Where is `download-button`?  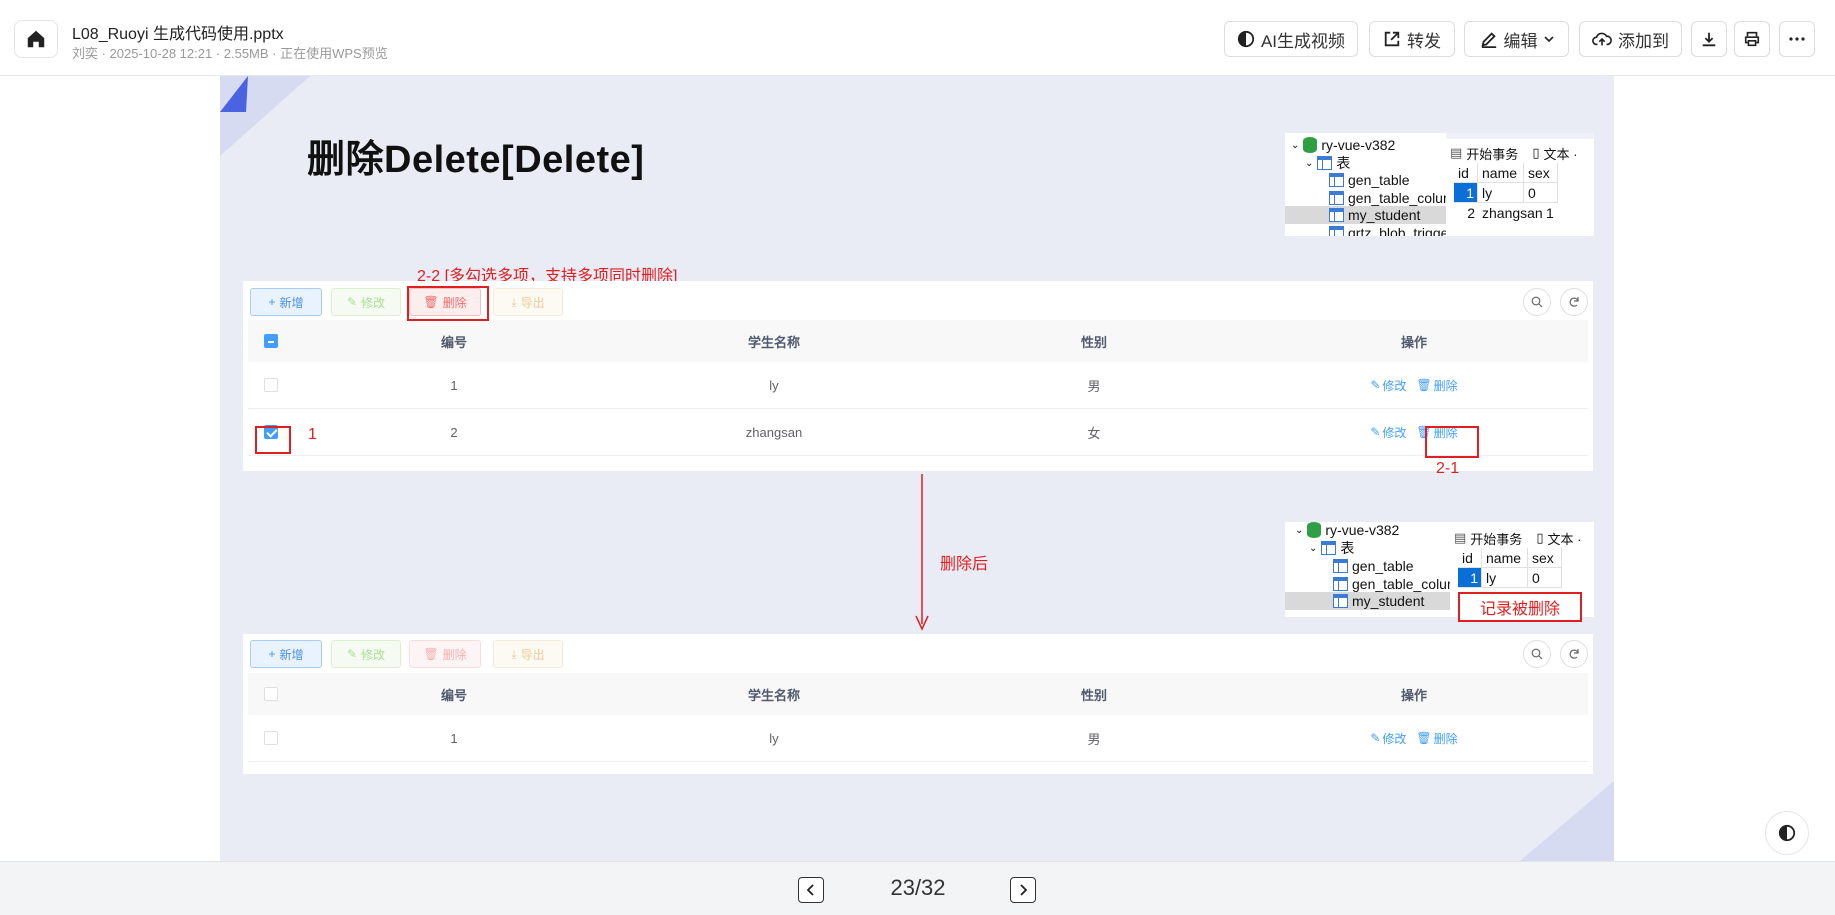
download-button is located at coordinates (1709, 39).